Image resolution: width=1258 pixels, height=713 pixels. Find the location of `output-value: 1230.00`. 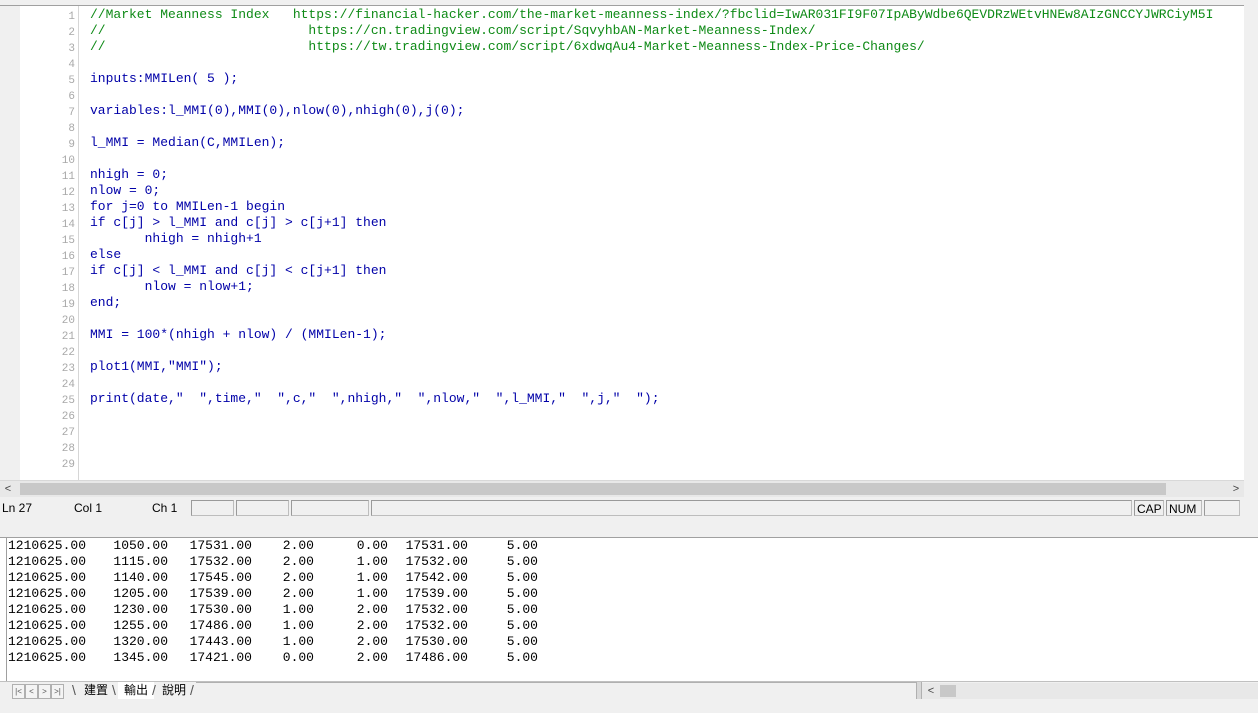

output-value: 1230.00 is located at coordinates (140, 609).